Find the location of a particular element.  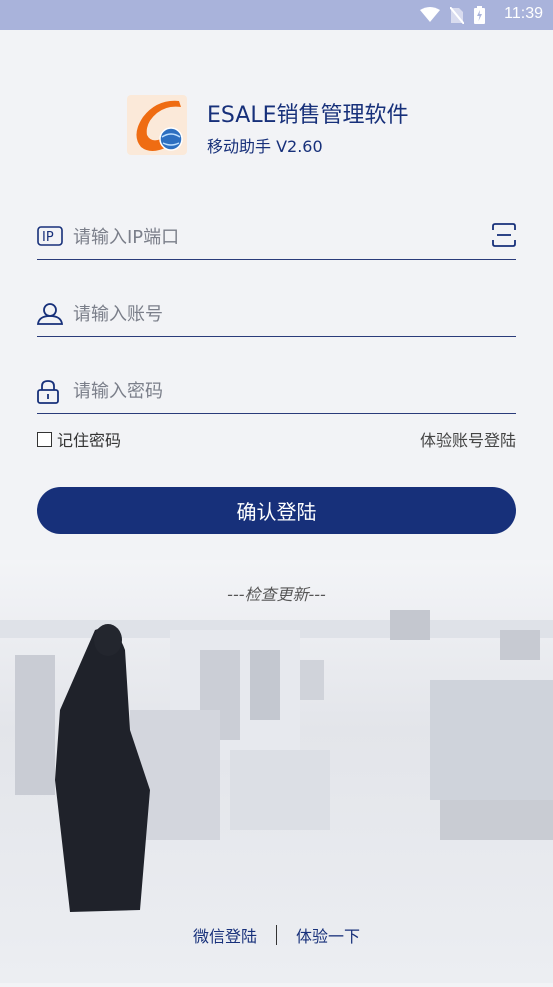

lock-icon is located at coordinates (48, 394).